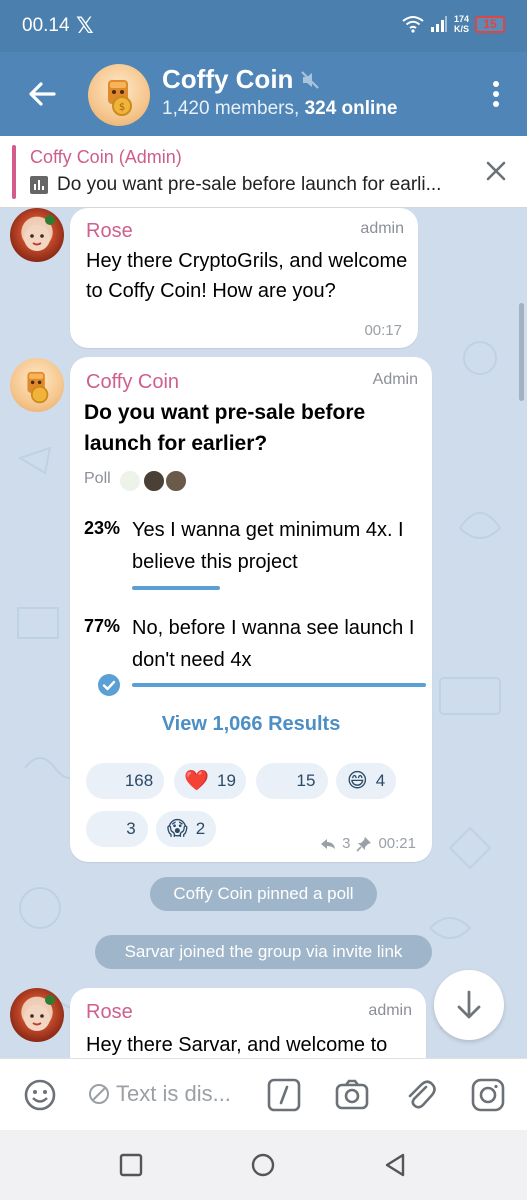 The width and height of the screenshot is (527, 1200). I want to click on avatar-coffy-coin, so click(37, 385).